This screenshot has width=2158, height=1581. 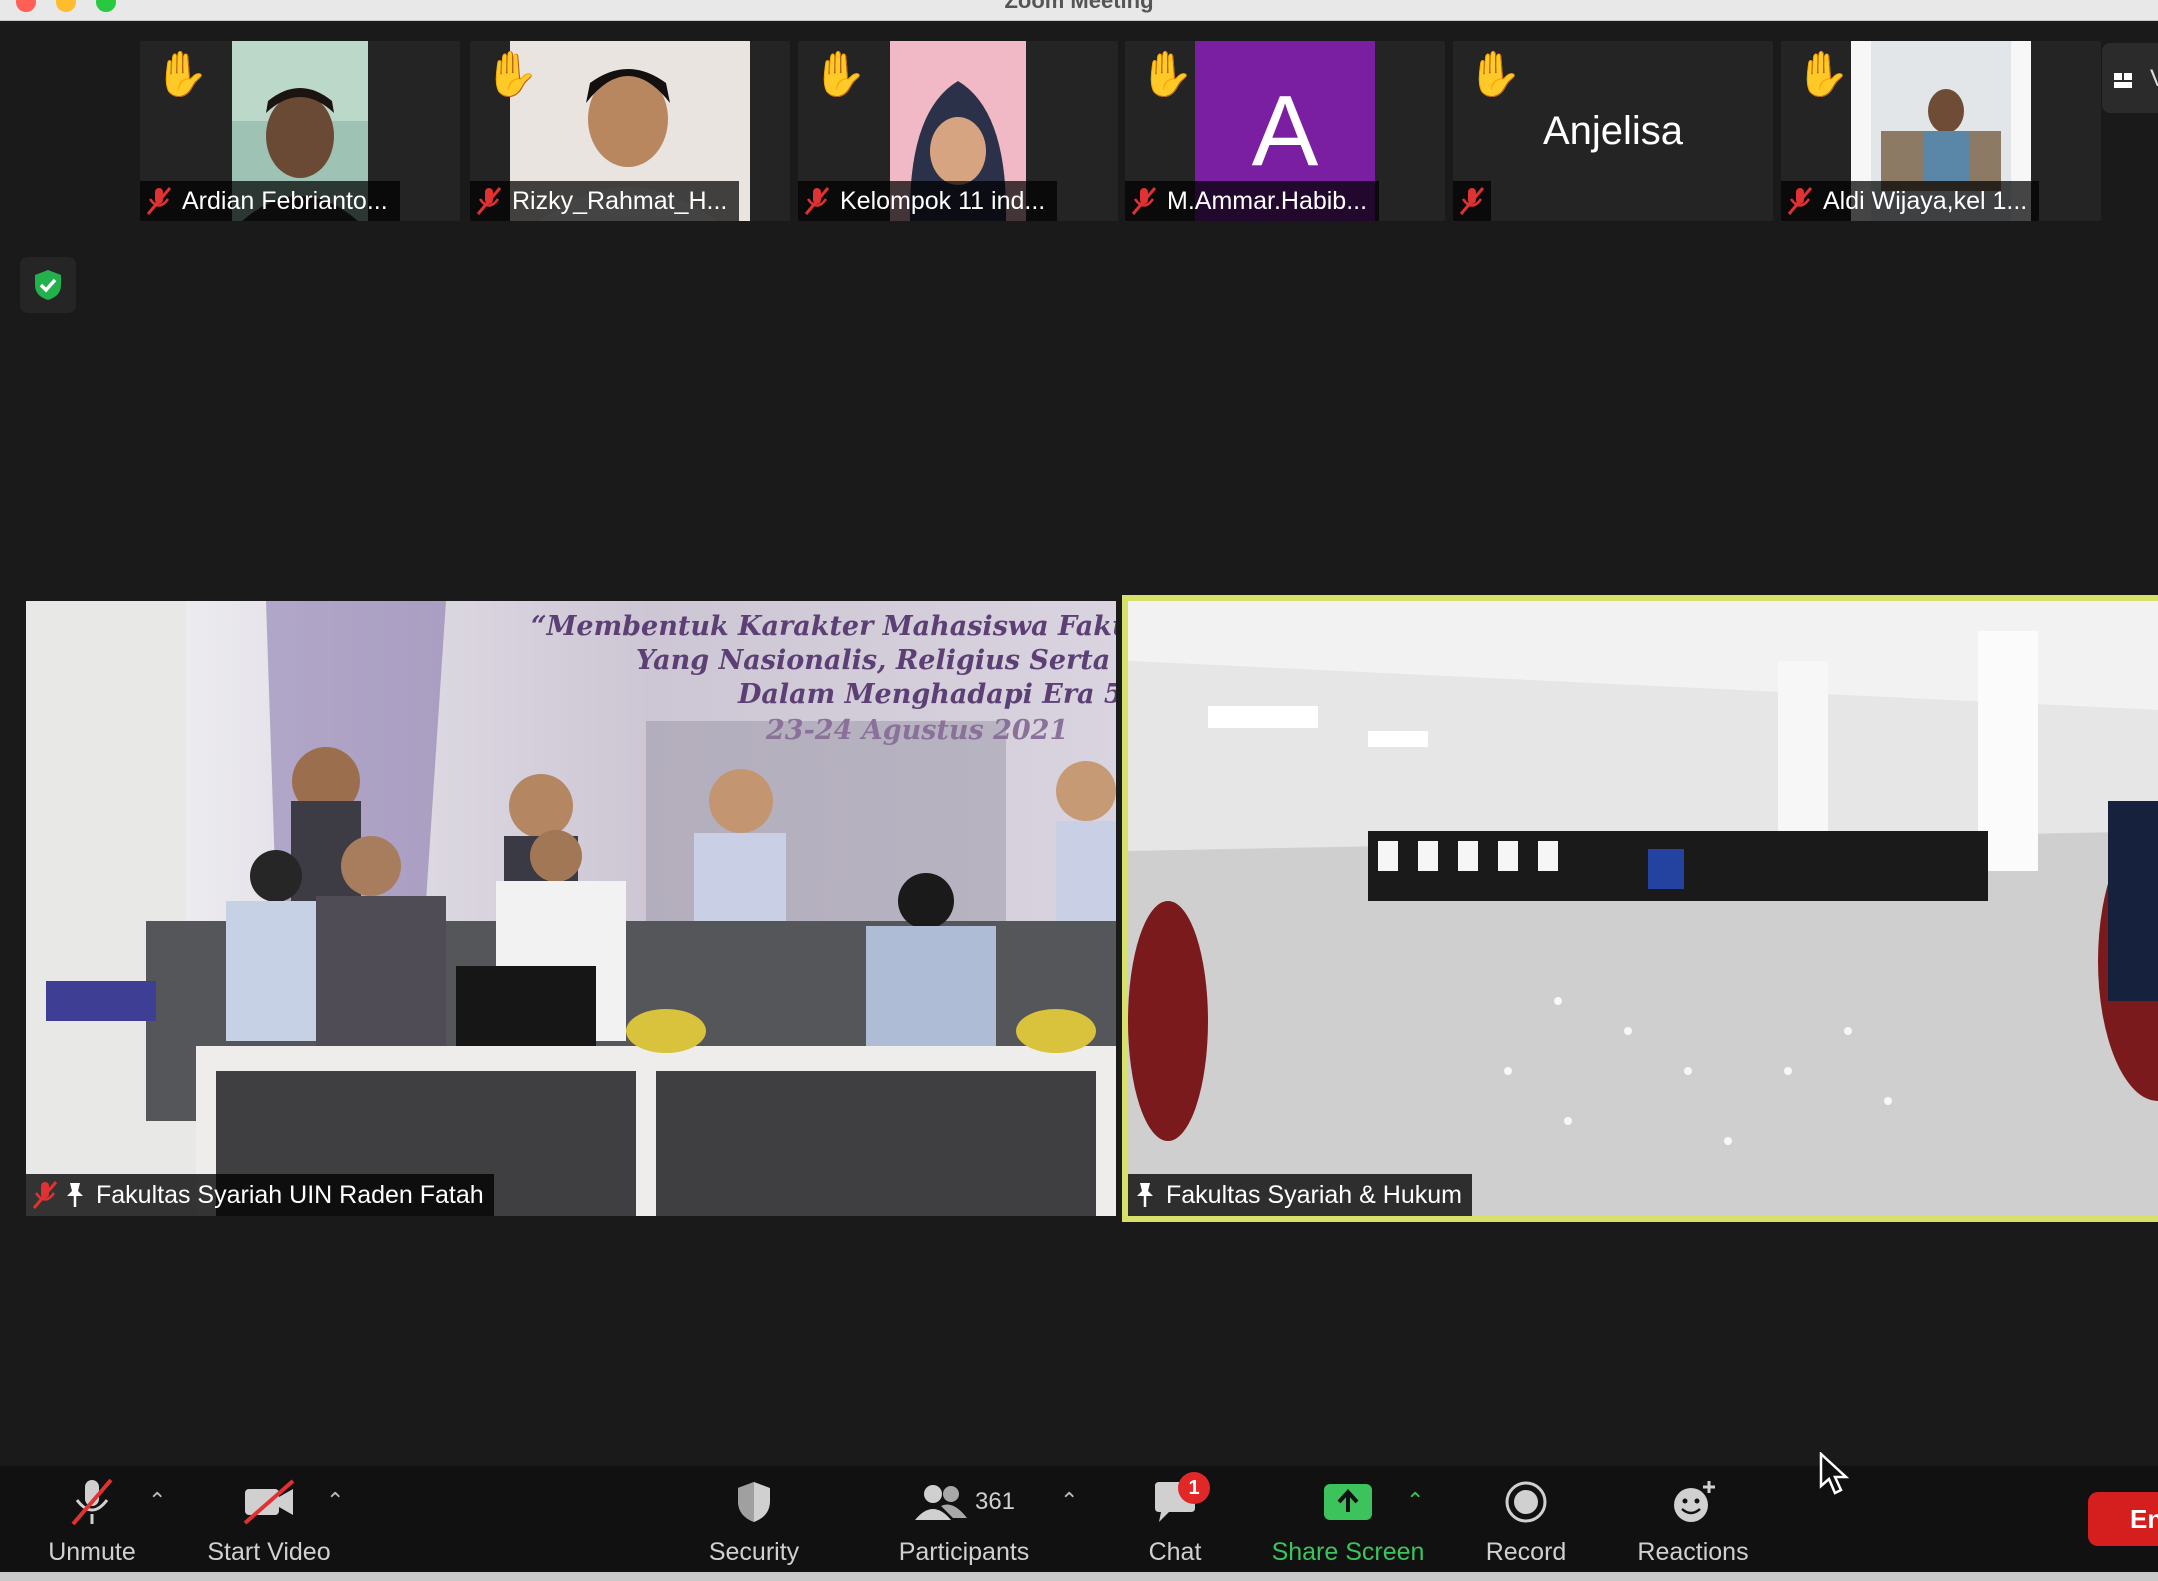 I want to click on participant-tile: Anjelisa ✋, so click(x=1613, y=131).